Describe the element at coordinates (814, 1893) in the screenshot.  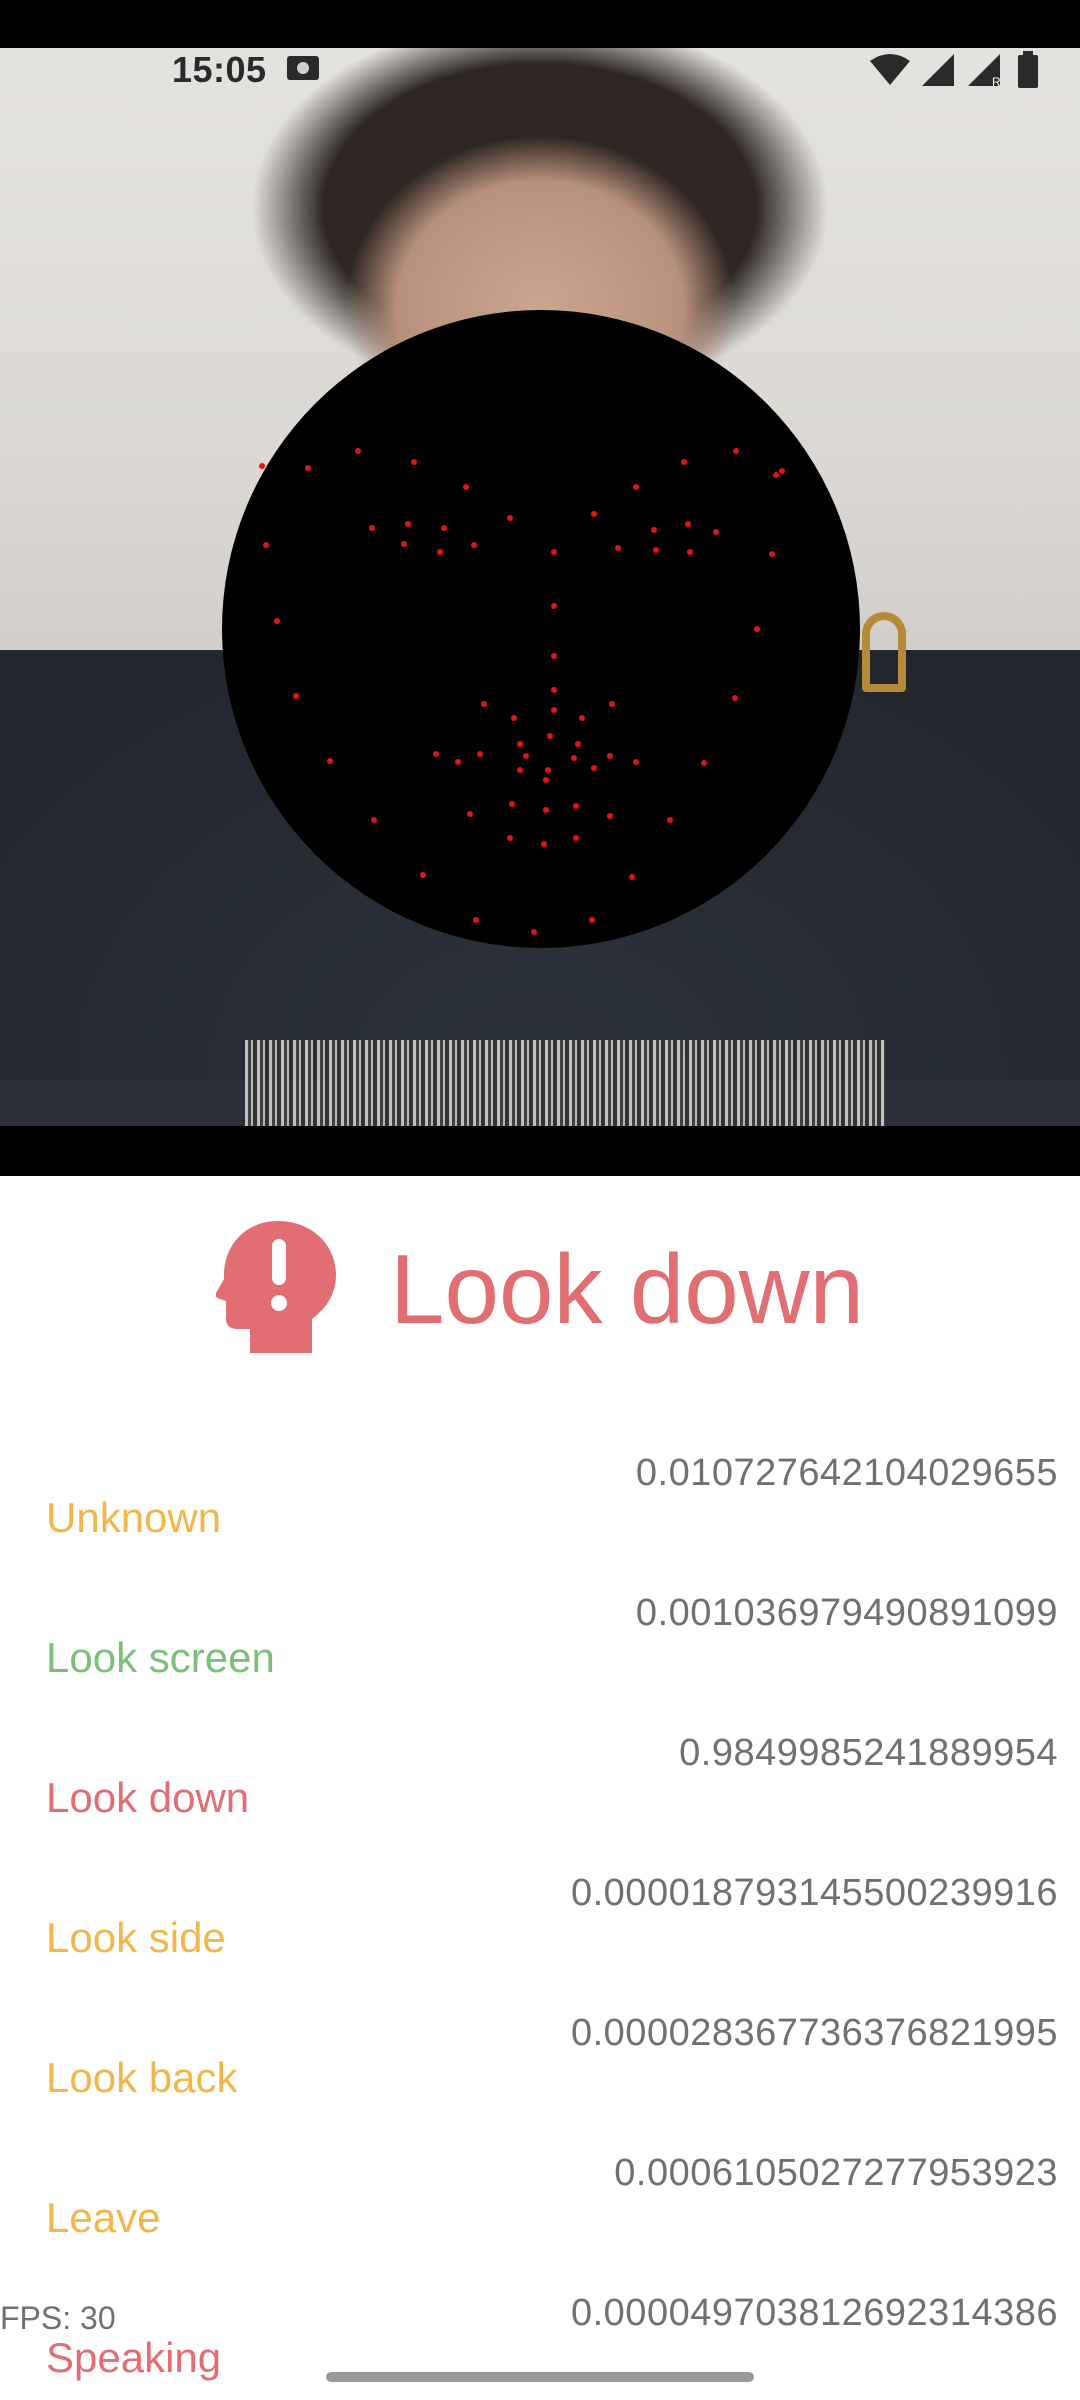
I see `prob-value: 0.000018793145500239916` at that location.